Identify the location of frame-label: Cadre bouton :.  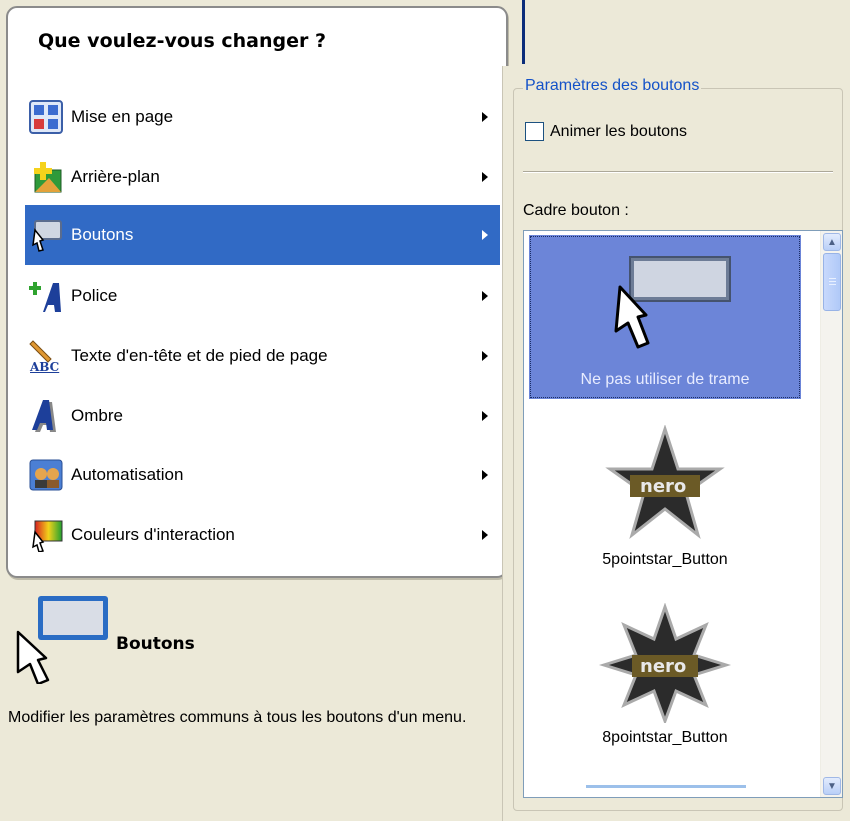
(576, 210).